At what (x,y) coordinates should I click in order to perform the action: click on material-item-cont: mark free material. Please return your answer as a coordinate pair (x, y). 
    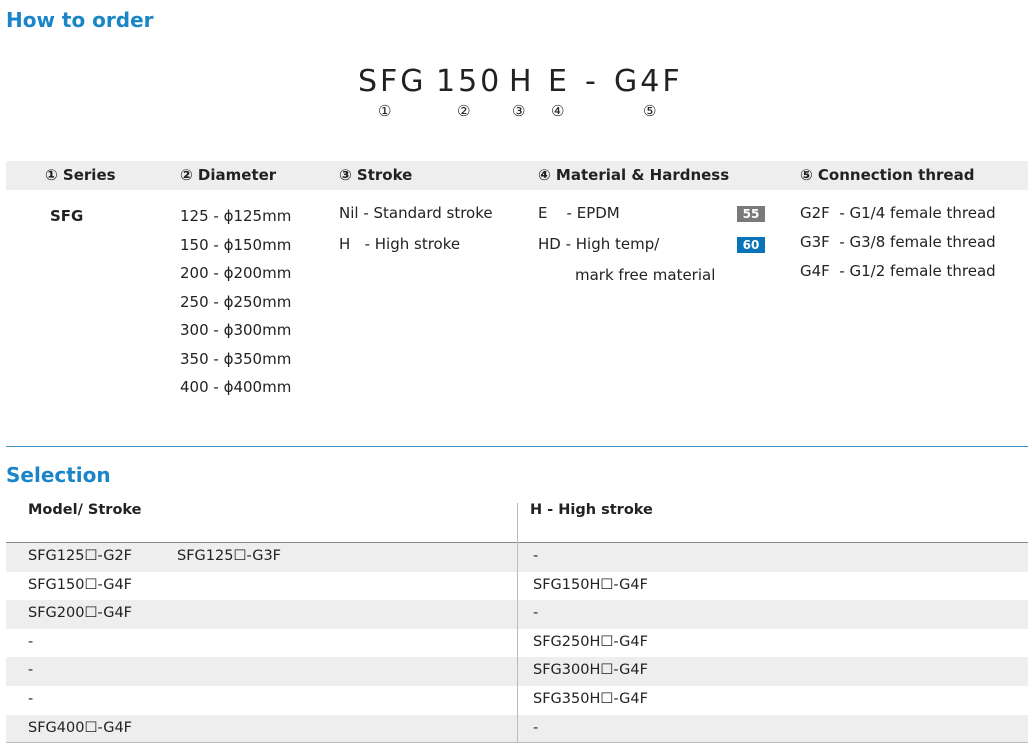
    Looking at the image, I should click on (645, 275).